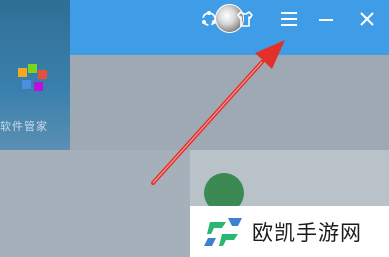 This screenshot has width=389, height=257. I want to click on minimize-button, so click(326, 19).